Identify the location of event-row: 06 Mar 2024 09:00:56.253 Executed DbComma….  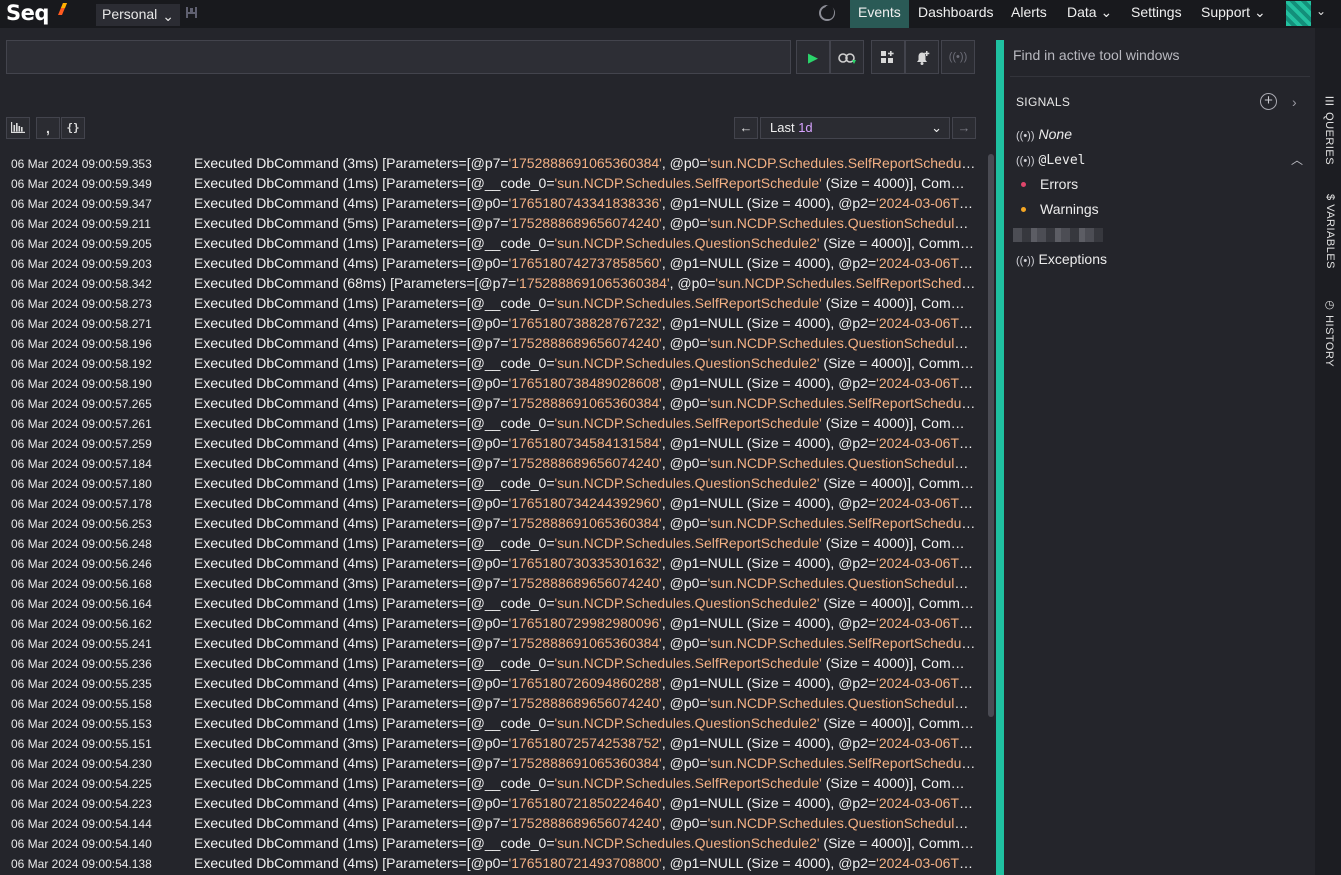
(490, 524).